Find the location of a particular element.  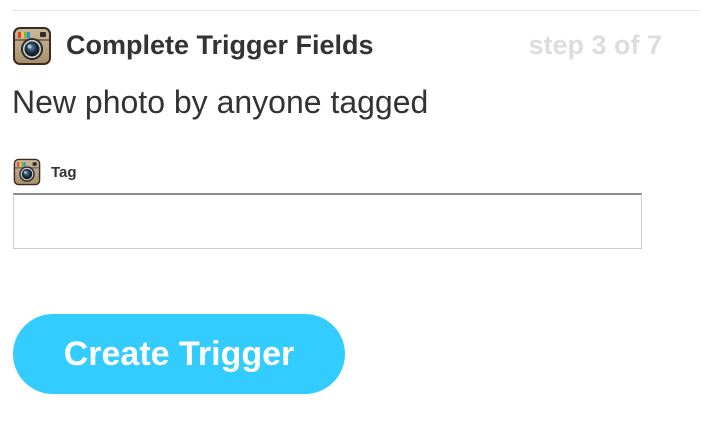

page-header: Complete Trigger Fields step 3 of 7 is located at coordinates (342, 47).